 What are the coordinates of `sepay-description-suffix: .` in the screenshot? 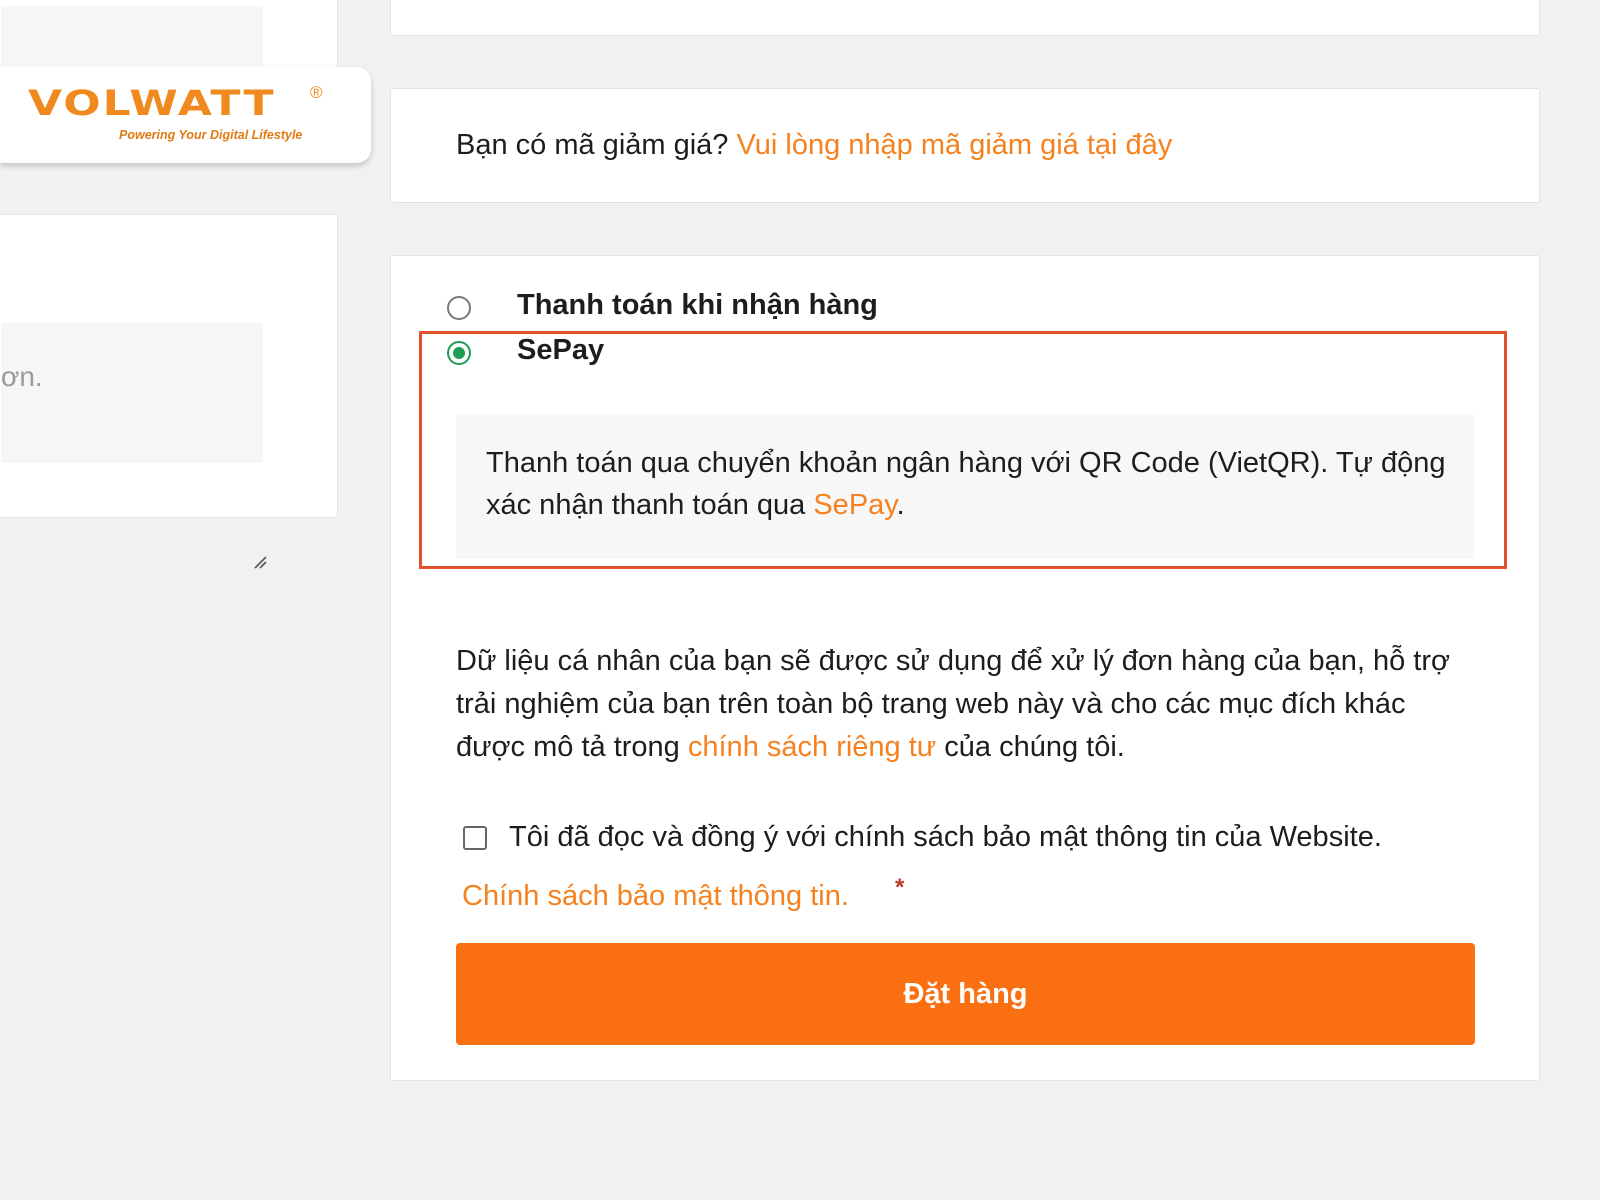 It's located at (900, 505).